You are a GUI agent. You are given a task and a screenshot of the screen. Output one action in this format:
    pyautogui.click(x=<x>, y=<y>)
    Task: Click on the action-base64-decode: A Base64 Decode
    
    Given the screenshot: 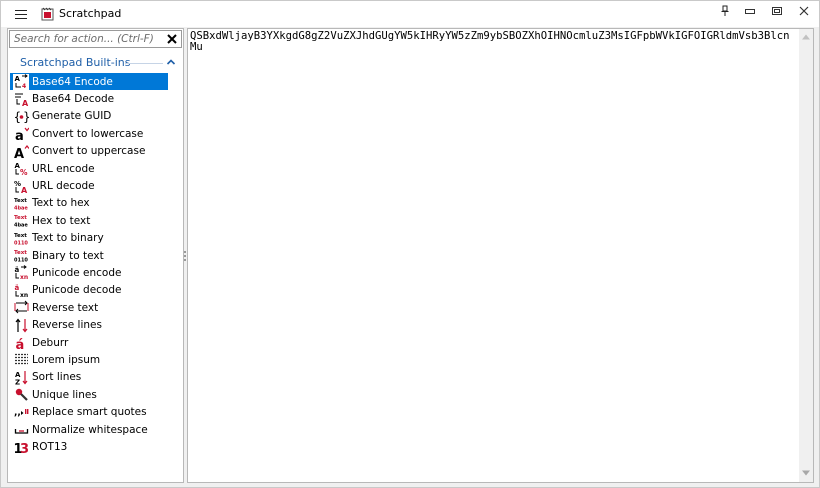 What is the action you would take?
    pyautogui.click(x=89, y=98)
    